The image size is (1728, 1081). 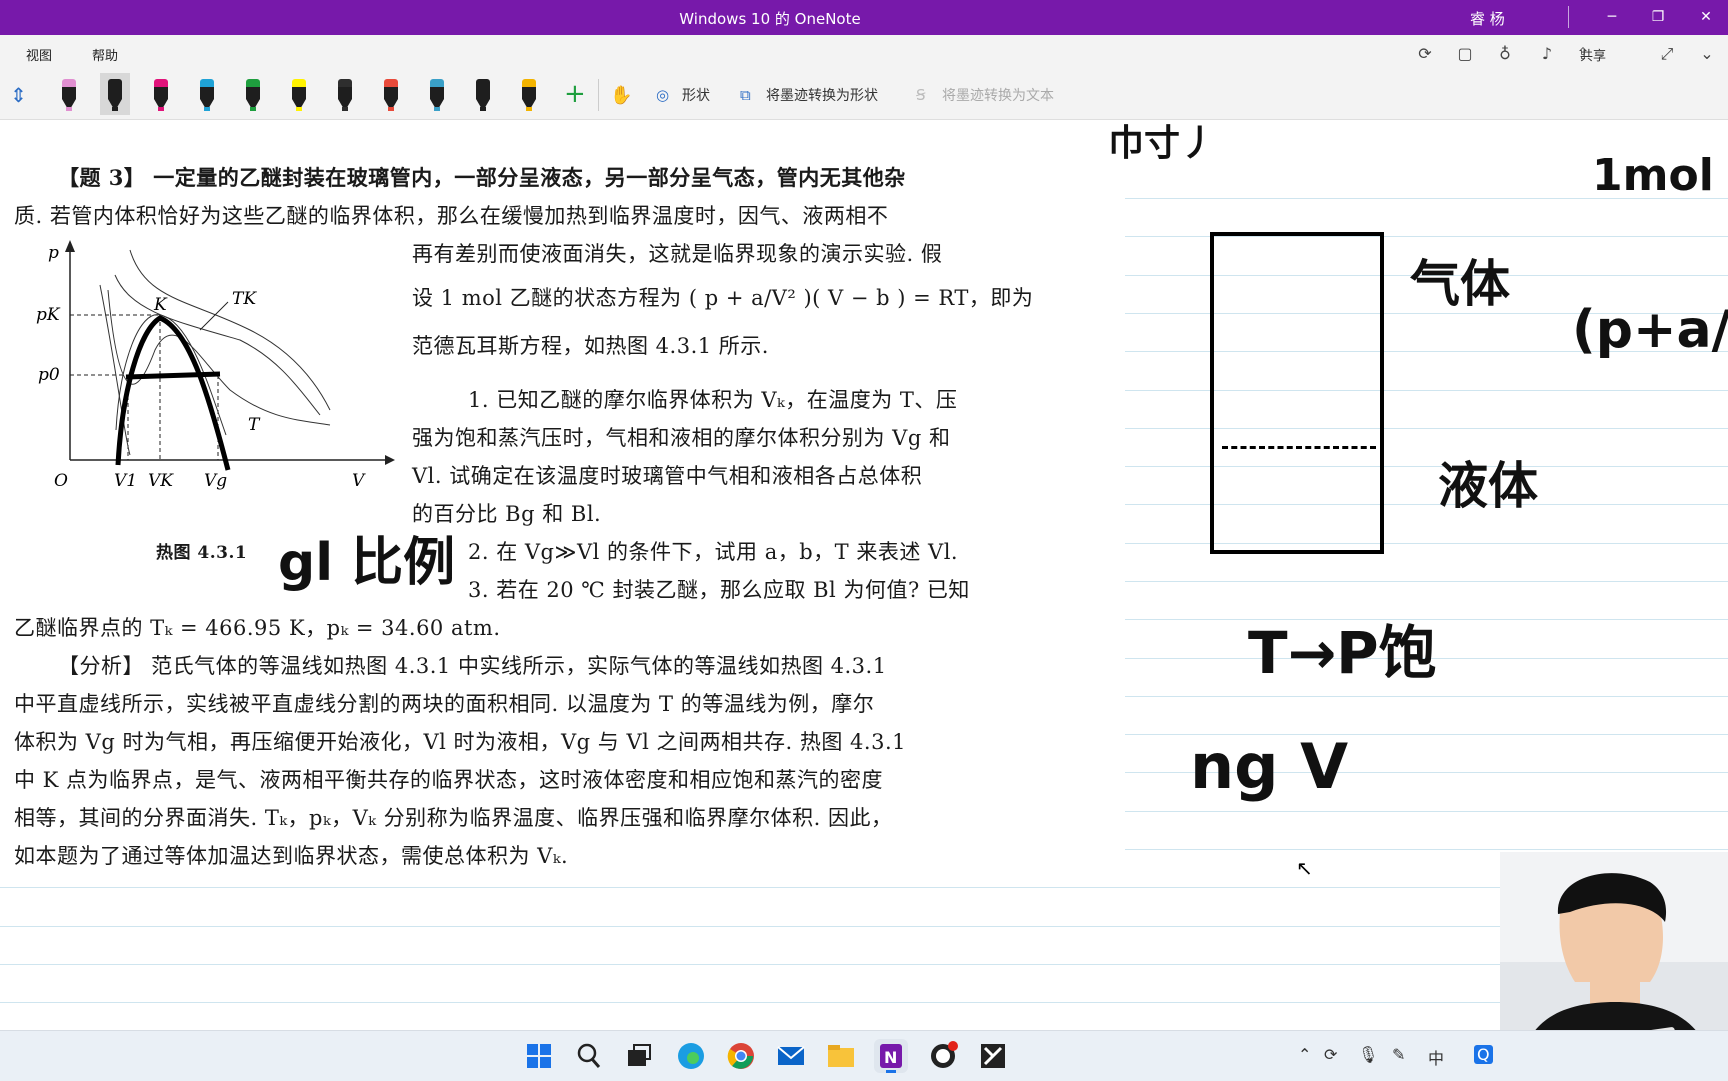 I want to click on label-vg: Vg, so click(x=215, y=481).